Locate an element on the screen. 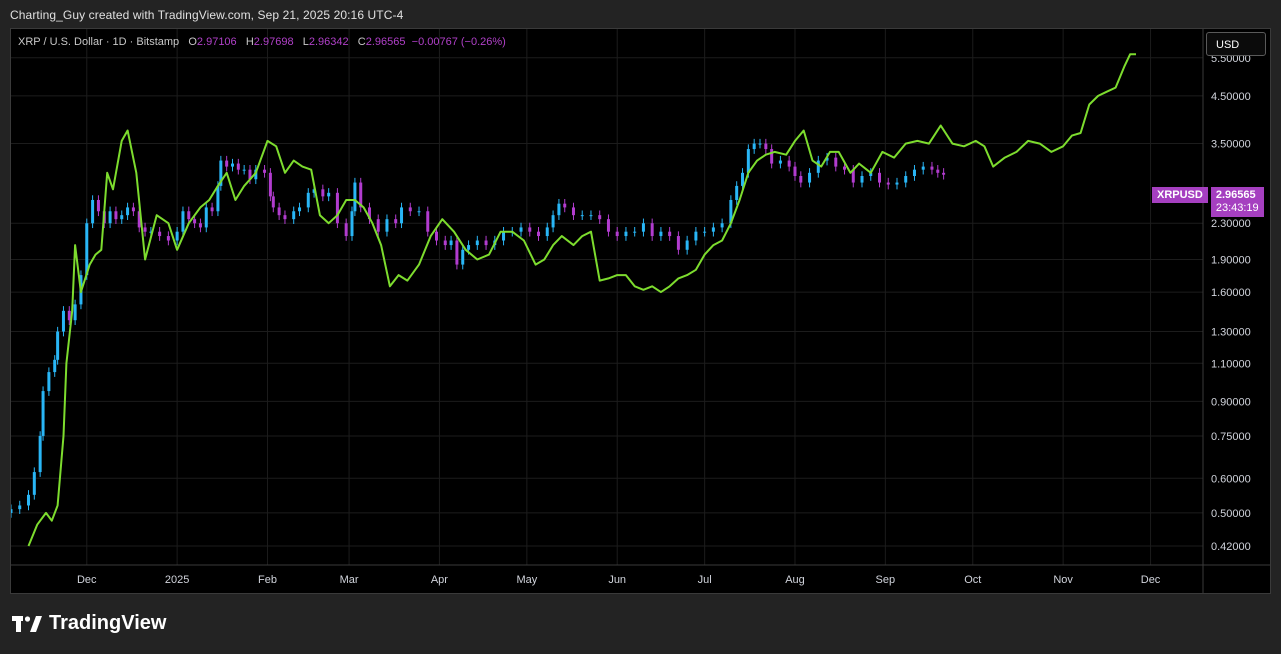 The height and width of the screenshot is (654, 1281). y-tick-label: 0.42000 is located at coordinates (1231, 547).